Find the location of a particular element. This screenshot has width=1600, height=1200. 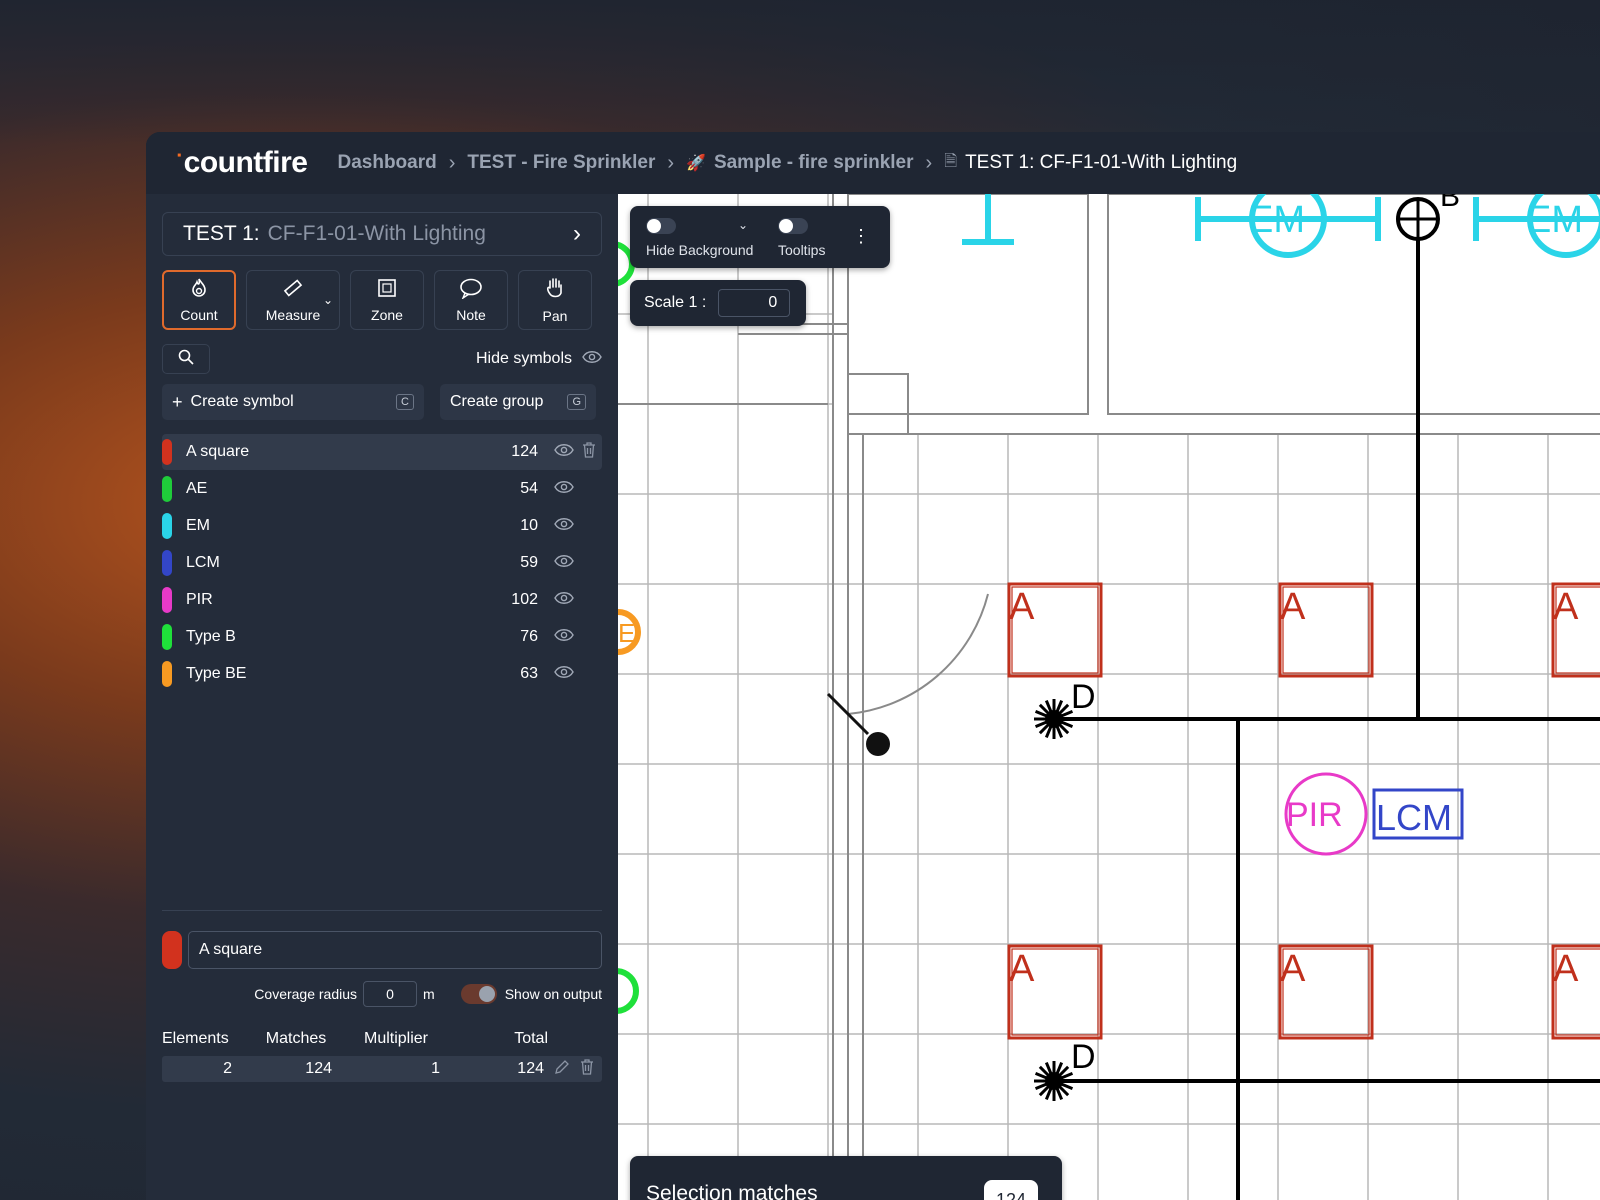

cell-multiplier: 1 is located at coordinates (435, 1068).